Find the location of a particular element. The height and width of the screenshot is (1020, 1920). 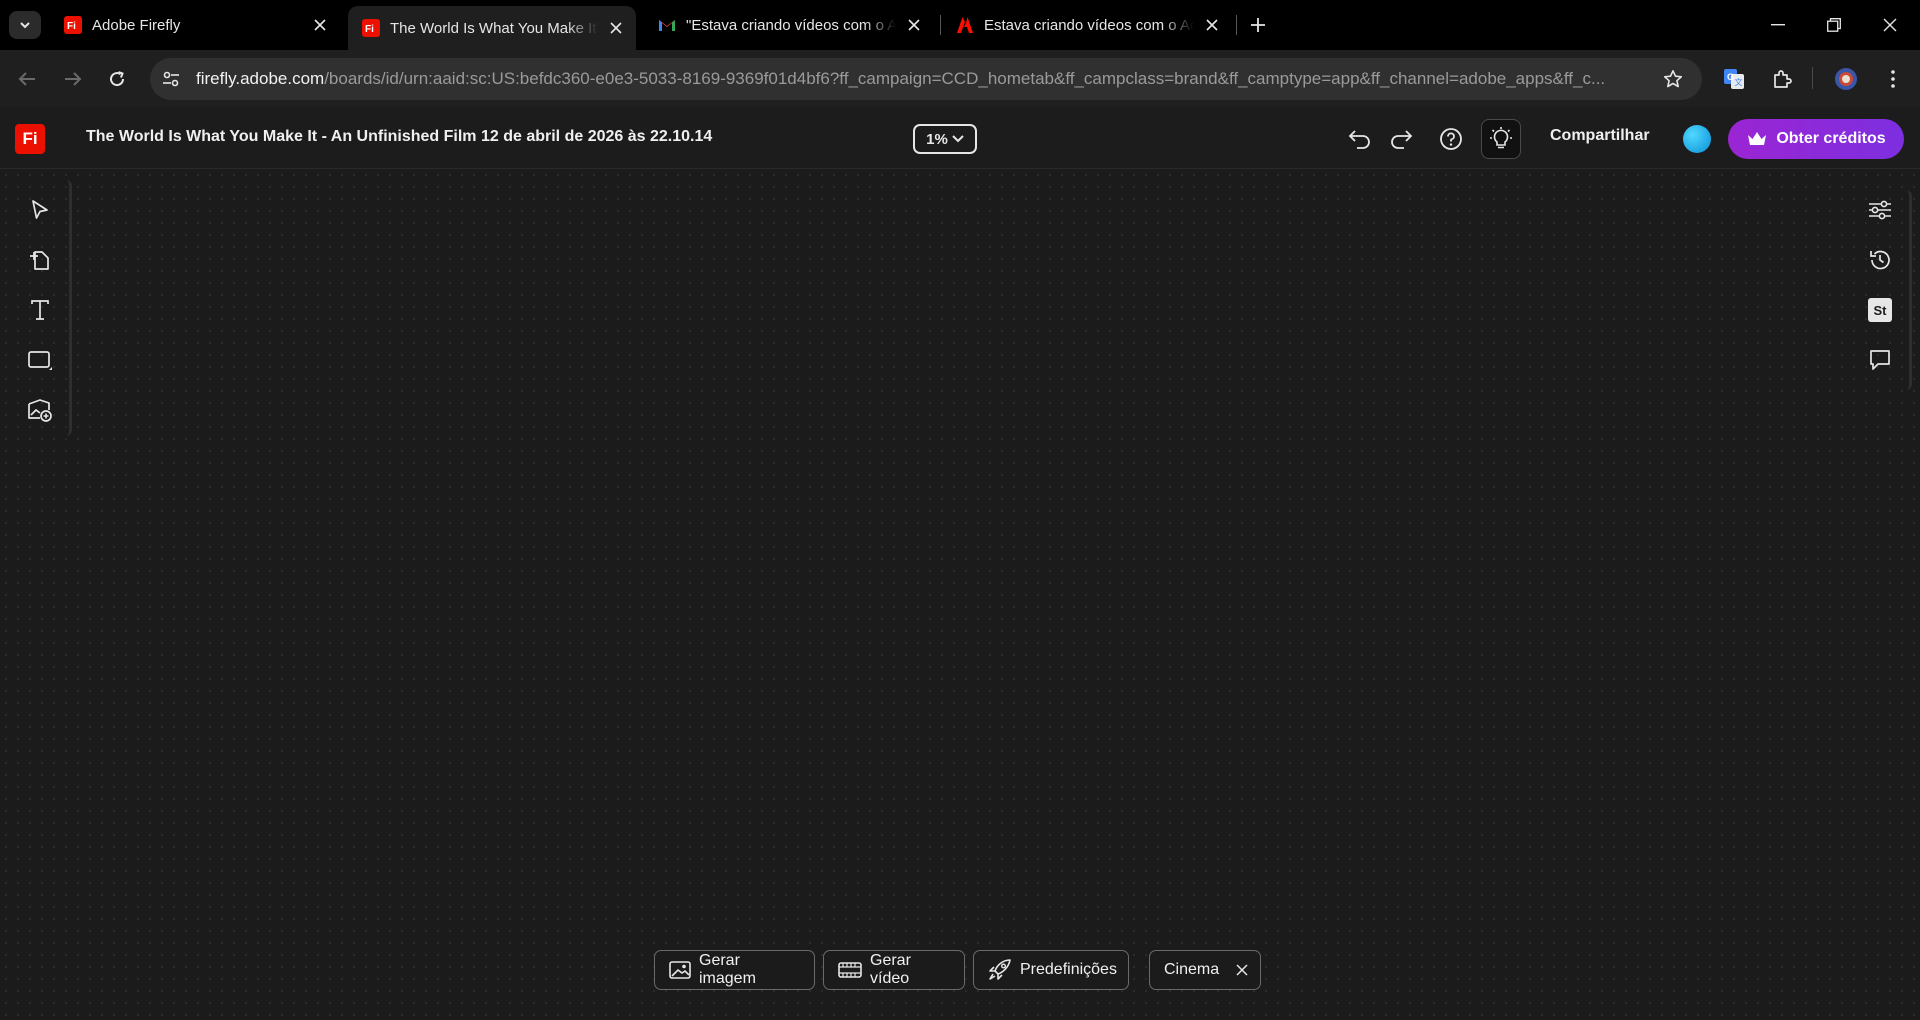

comments-button is located at coordinates (1880, 360).